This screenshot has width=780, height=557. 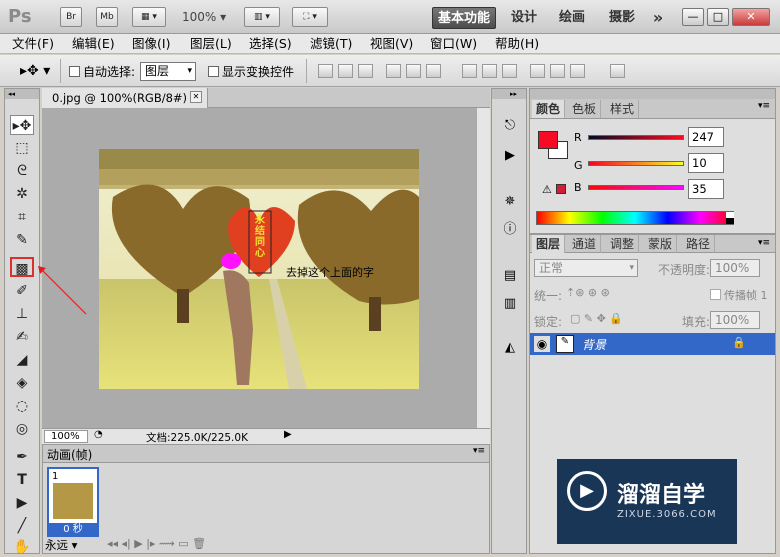 I want to click on more-workspaces-button: », so click(x=658, y=18).